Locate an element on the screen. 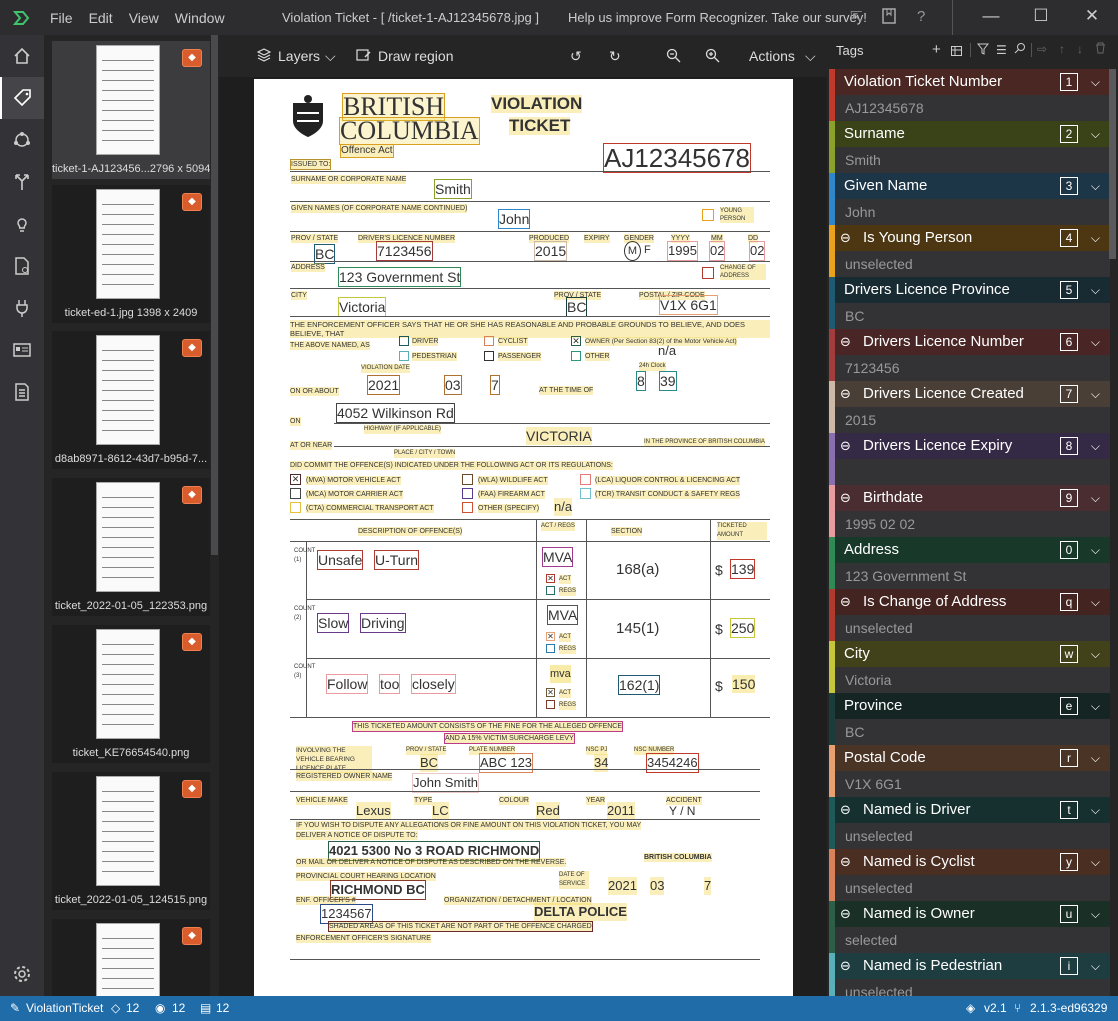 Image resolution: width=1118 pixels, height=1021 pixels. change-of-address-checkbox is located at coordinates (708, 273).